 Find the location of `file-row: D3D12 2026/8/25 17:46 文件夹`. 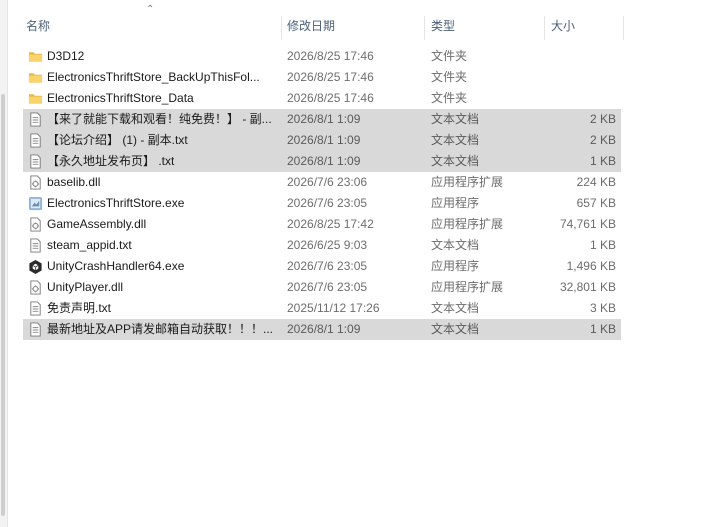

file-row: D3D12 2026/8/25 17:46 文件夹 is located at coordinates (322, 56).